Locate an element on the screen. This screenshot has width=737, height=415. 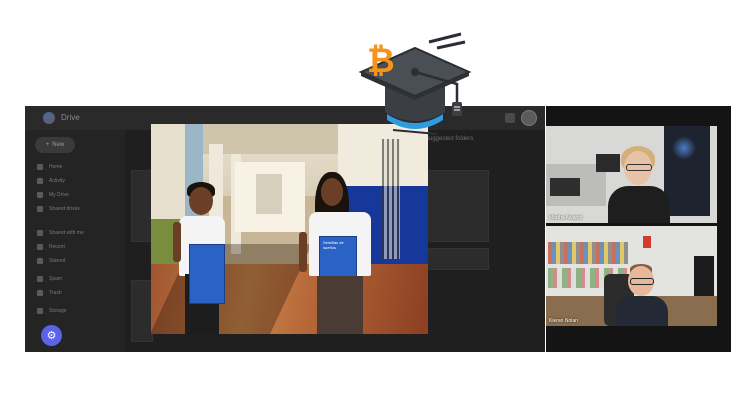
sidebar-item-recent: Recent is located at coordinates (51, 247).